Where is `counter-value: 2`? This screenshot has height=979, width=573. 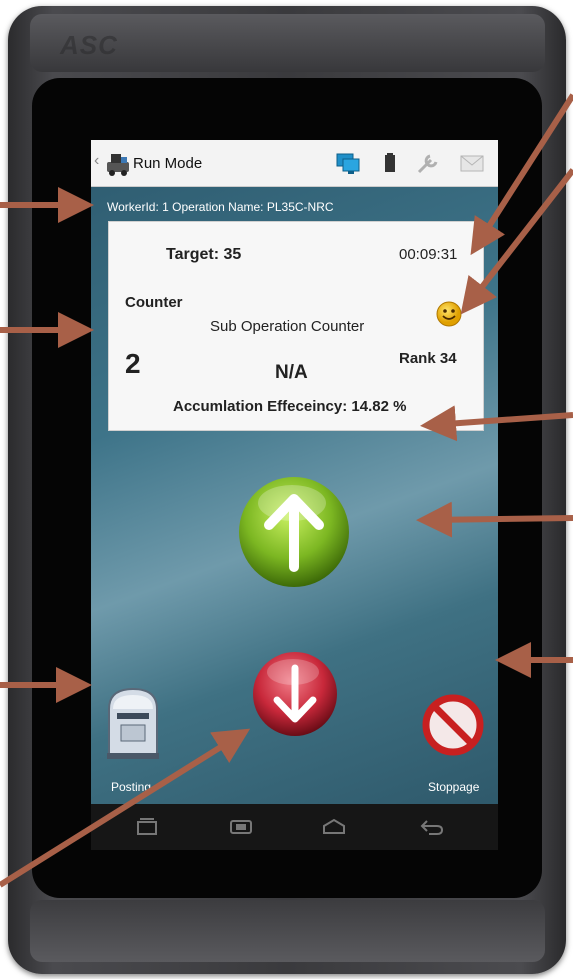
counter-value: 2 is located at coordinates (133, 363).